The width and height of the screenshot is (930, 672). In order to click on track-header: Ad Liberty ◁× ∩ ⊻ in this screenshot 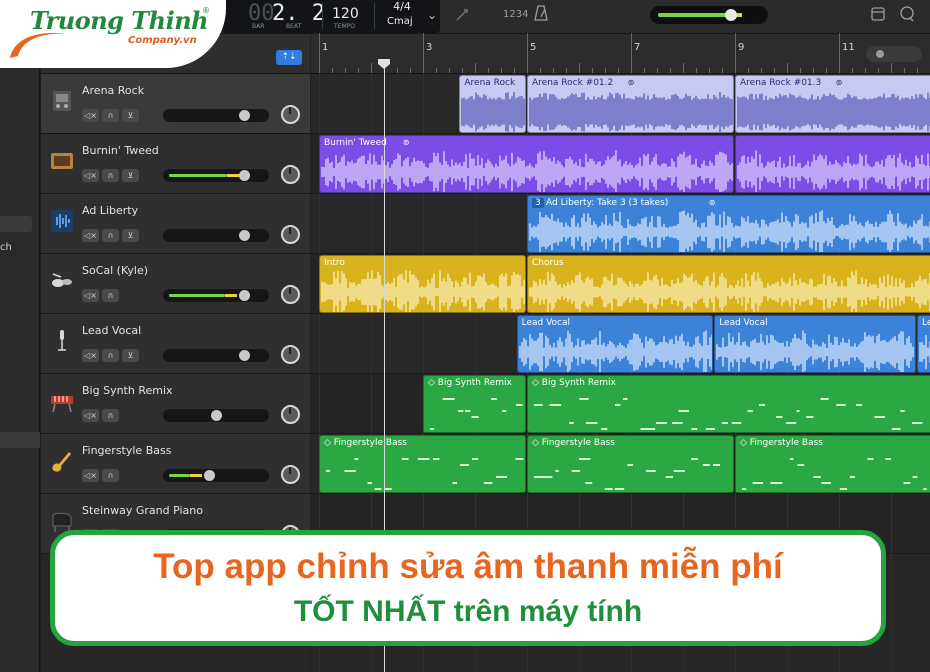, I will do `click(175, 224)`.